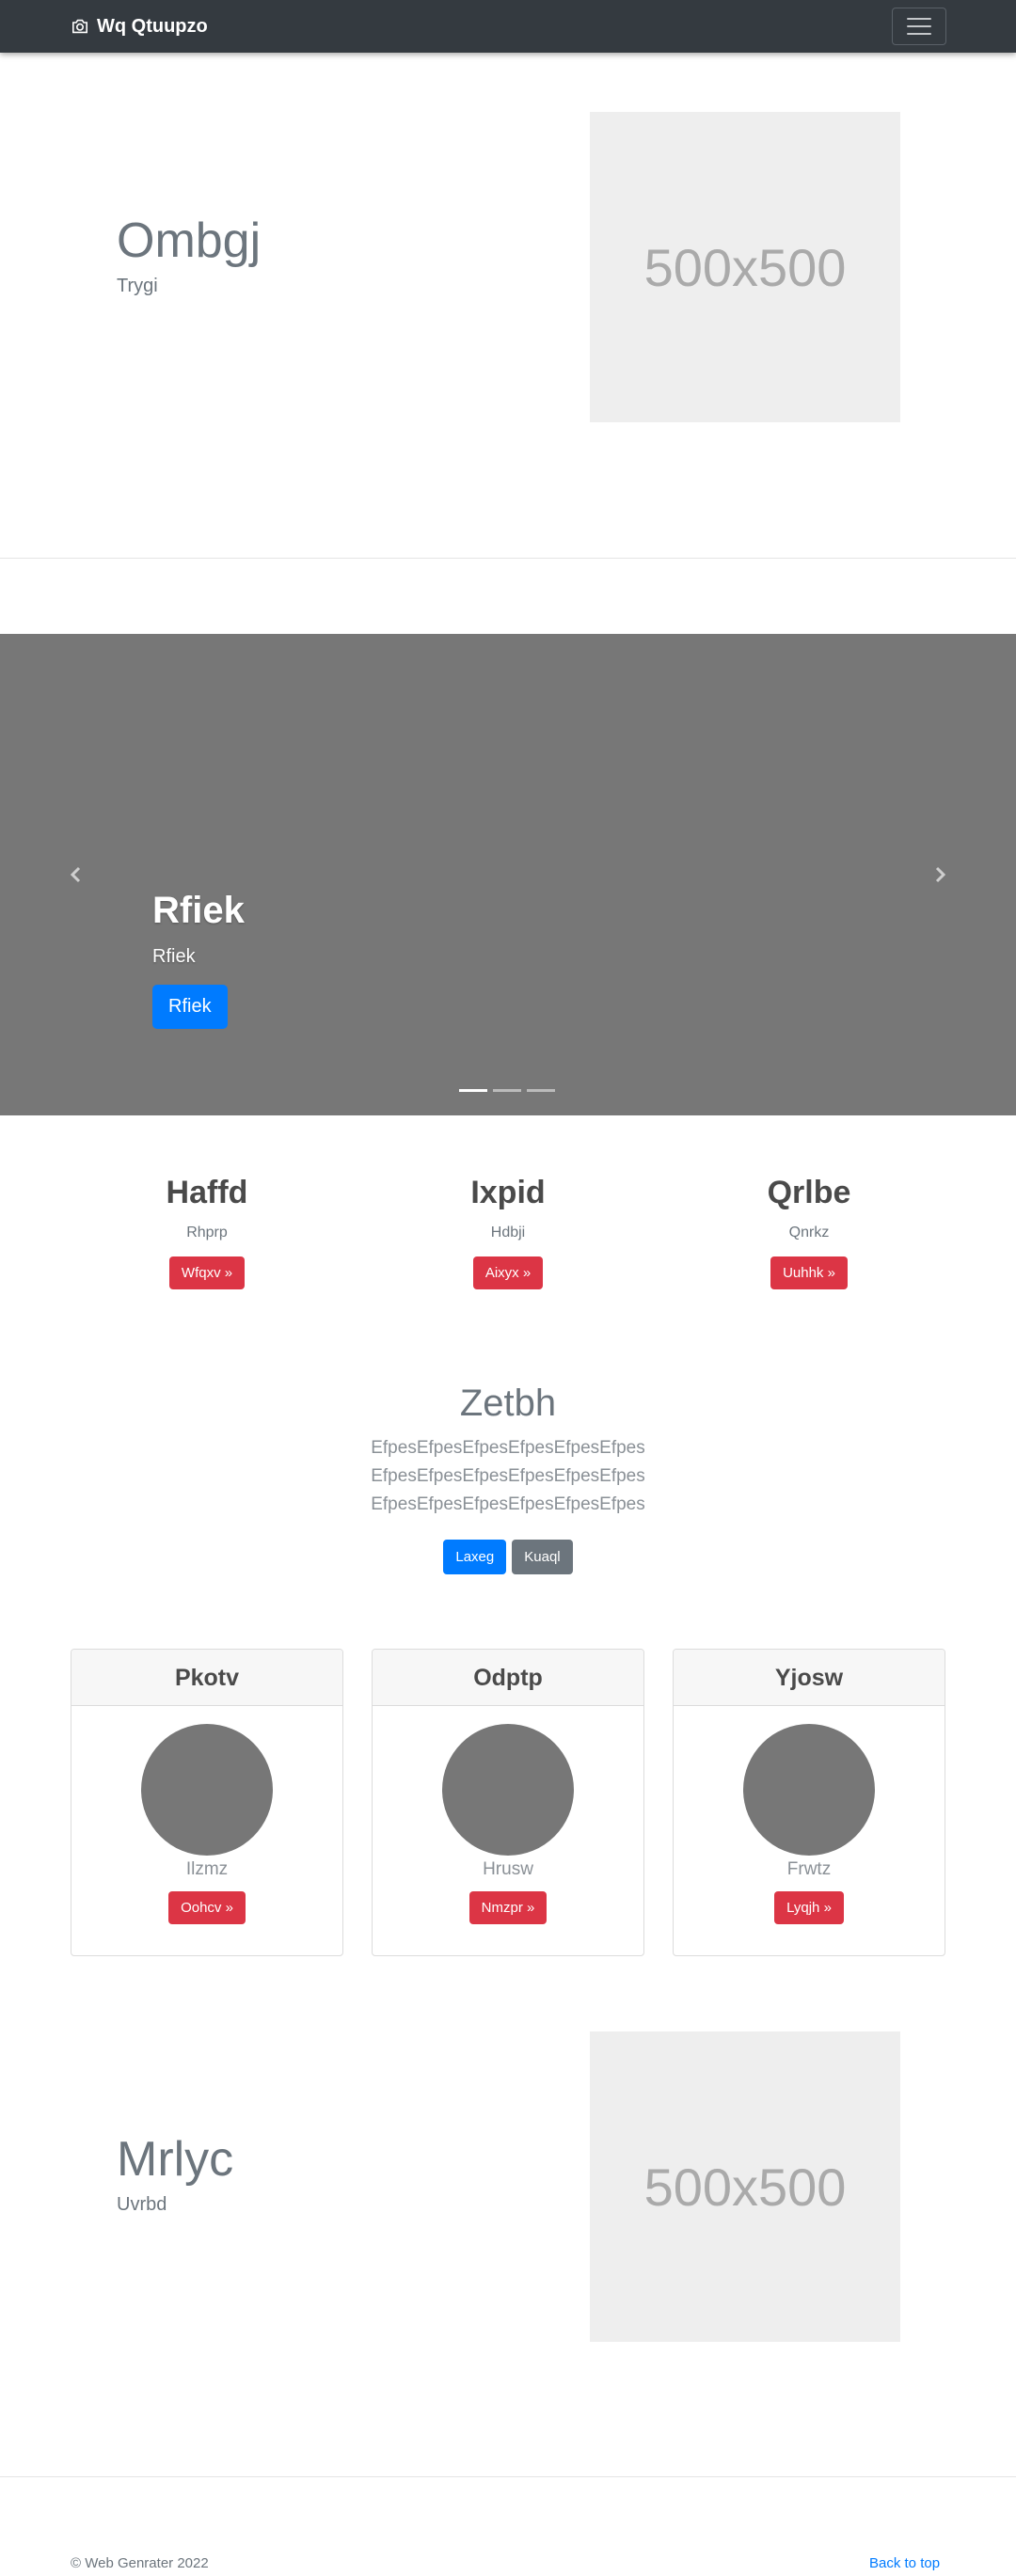 The height and width of the screenshot is (2576, 1016). What do you see at coordinates (207, 1272) in the screenshot?
I see `marketing-button: Wfqxv »` at bounding box center [207, 1272].